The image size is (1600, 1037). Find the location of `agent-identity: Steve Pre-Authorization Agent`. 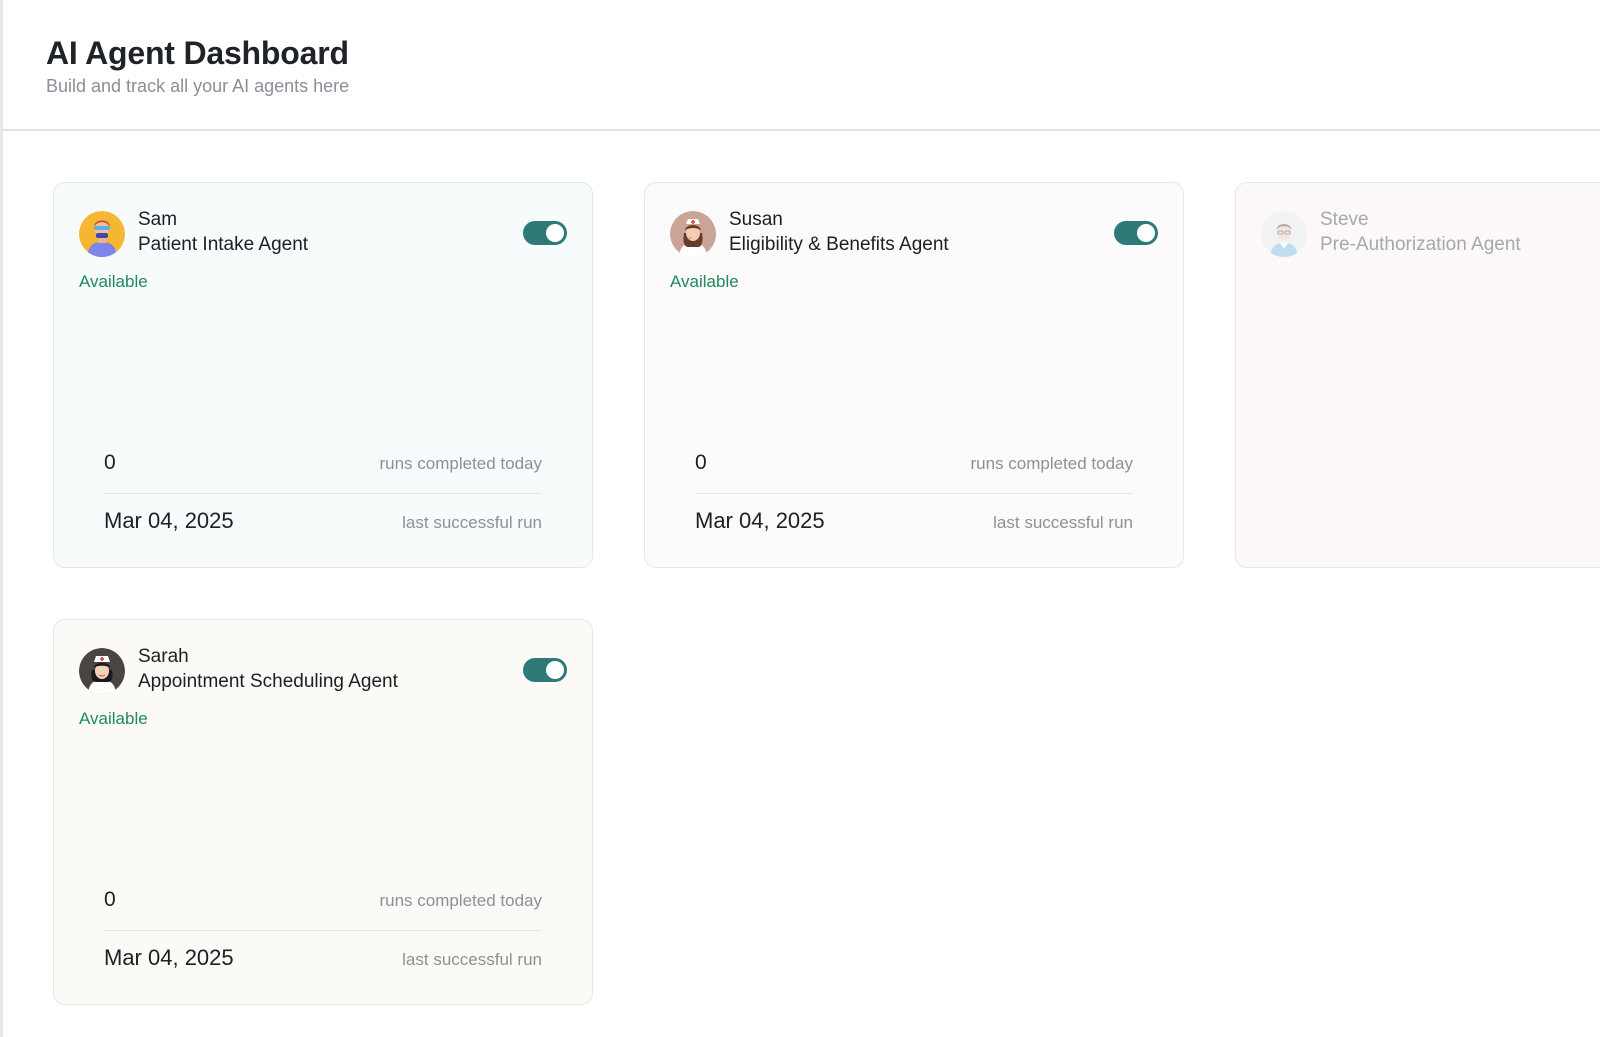

agent-identity: Steve Pre-Authorization Agent is located at coordinates (1420, 232).